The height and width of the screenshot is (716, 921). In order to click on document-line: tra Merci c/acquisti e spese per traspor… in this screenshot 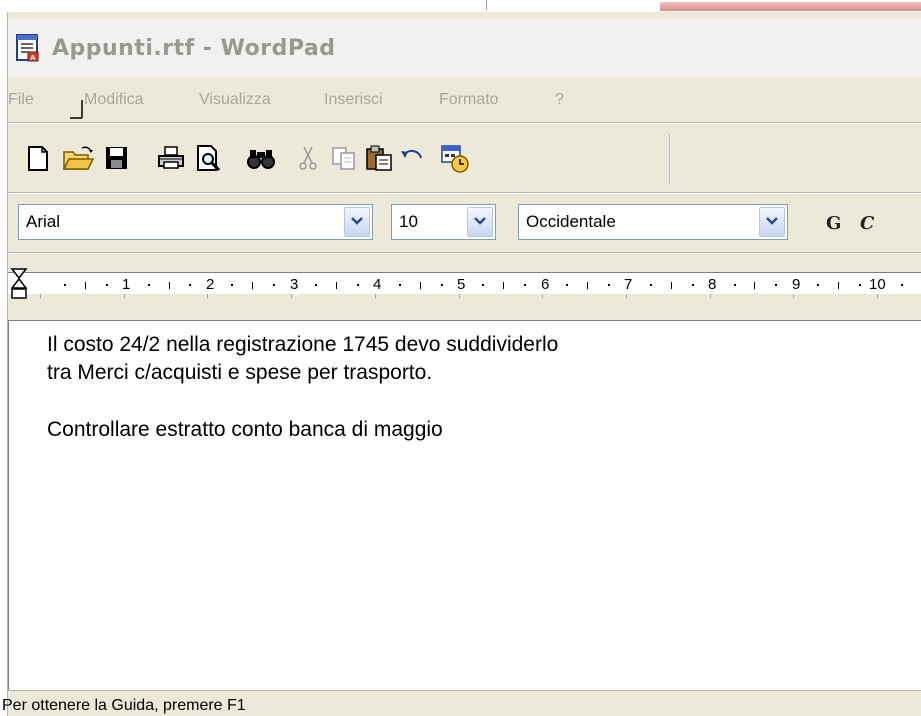, I will do `click(240, 372)`.